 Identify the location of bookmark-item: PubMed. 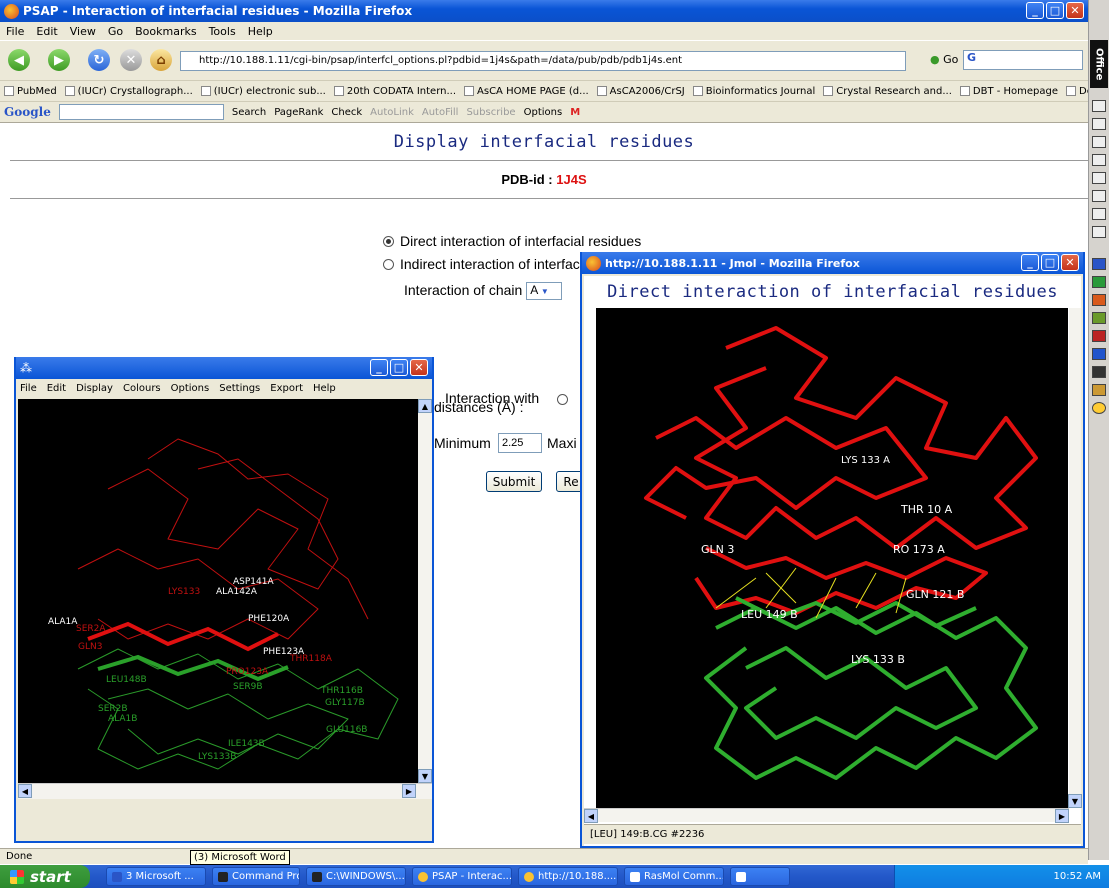
(30, 91).